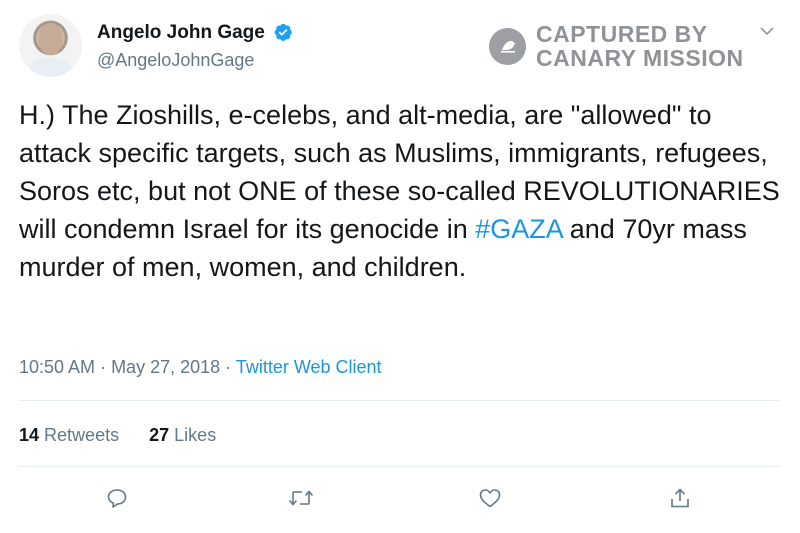 The height and width of the screenshot is (533, 800). I want to click on tweet-stats: 14 Retweets 27 Likes, so click(117, 435).